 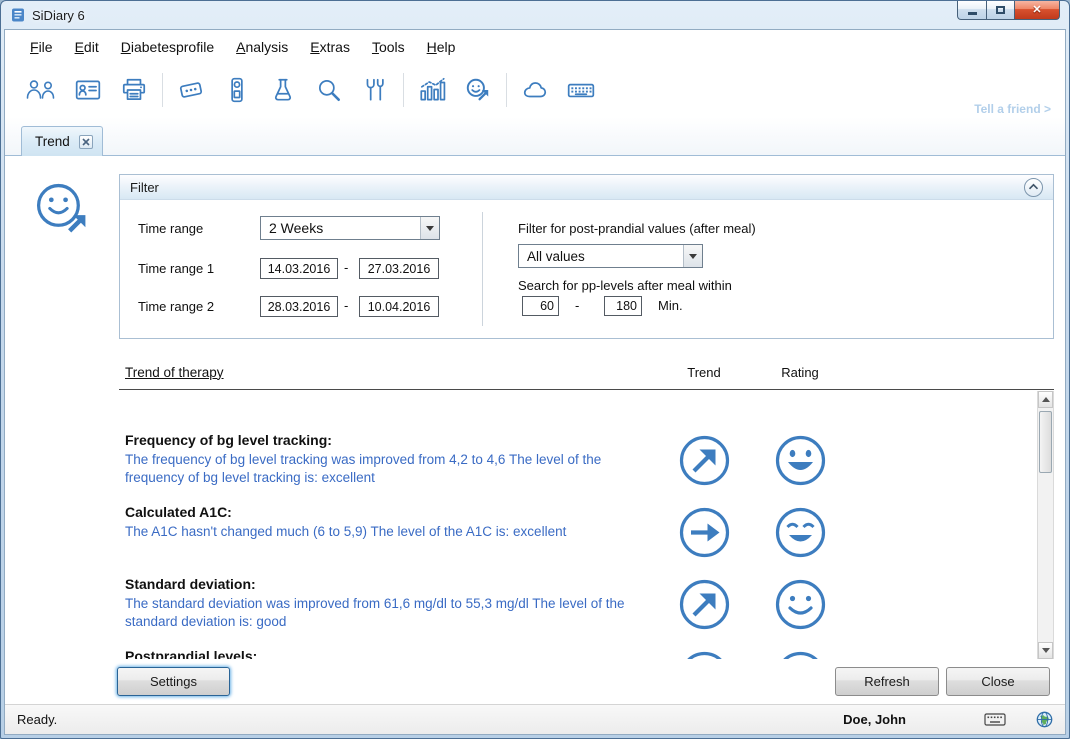 I want to click on close-icon: ✕, so click(x=1037, y=9).